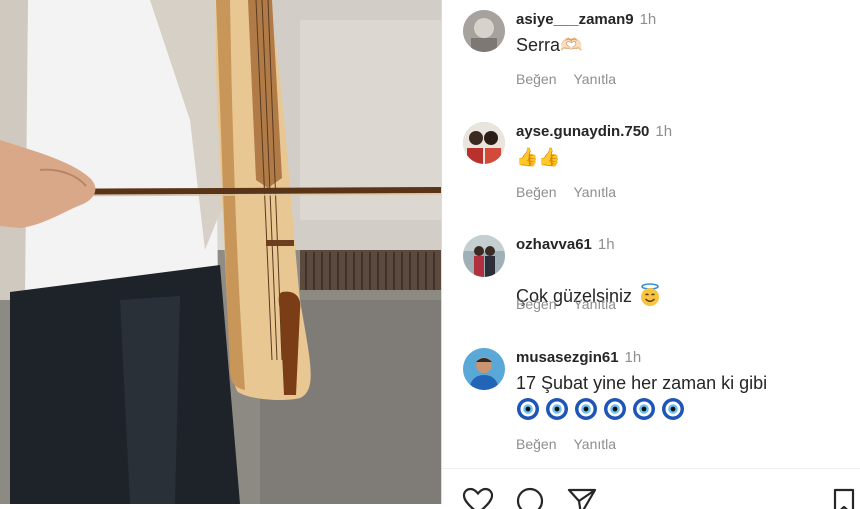 This screenshot has width=860, height=509. Describe the element at coordinates (642, 383) in the screenshot. I see `comment-text: 17 Şubat yine her zaman ki gibi` at that location.